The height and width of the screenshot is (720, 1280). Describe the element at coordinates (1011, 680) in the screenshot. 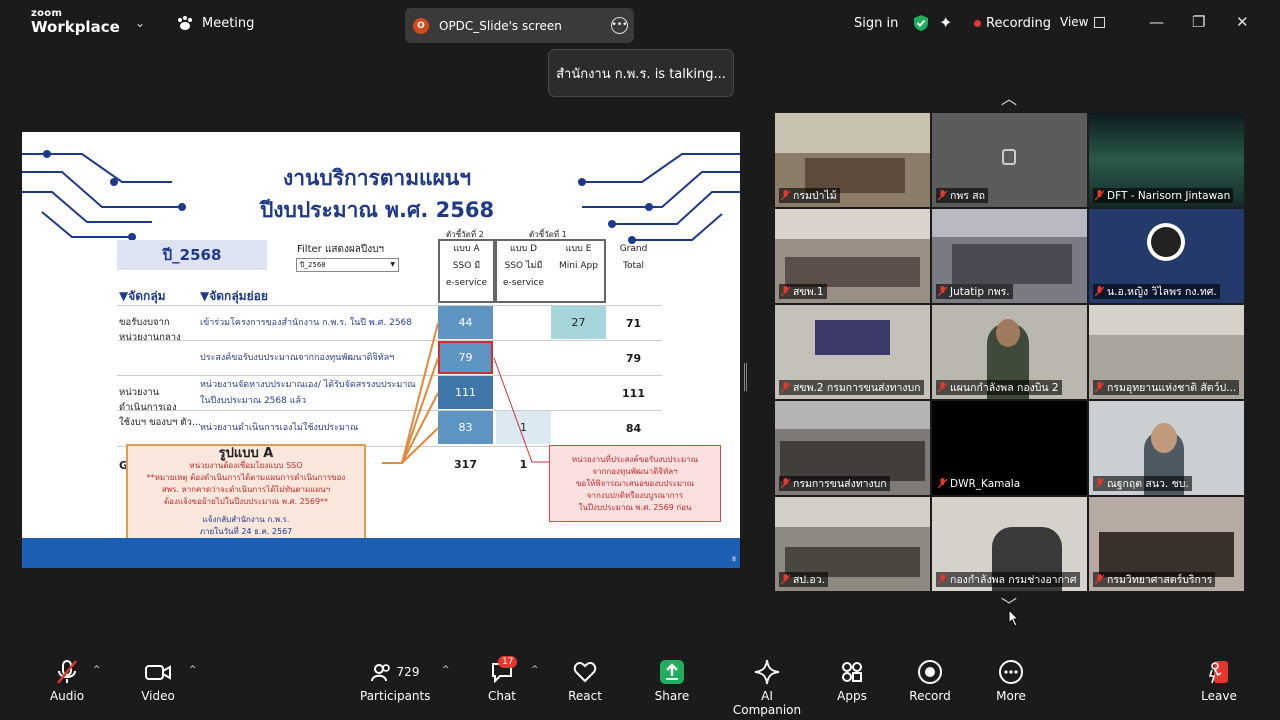

I see `more-button: More` at that location.